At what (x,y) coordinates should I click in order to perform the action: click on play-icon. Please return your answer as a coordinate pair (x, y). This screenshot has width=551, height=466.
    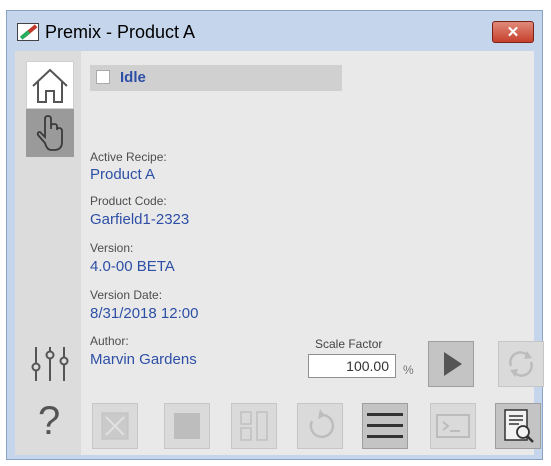
    Looking at the image, I should click on (453, 364).